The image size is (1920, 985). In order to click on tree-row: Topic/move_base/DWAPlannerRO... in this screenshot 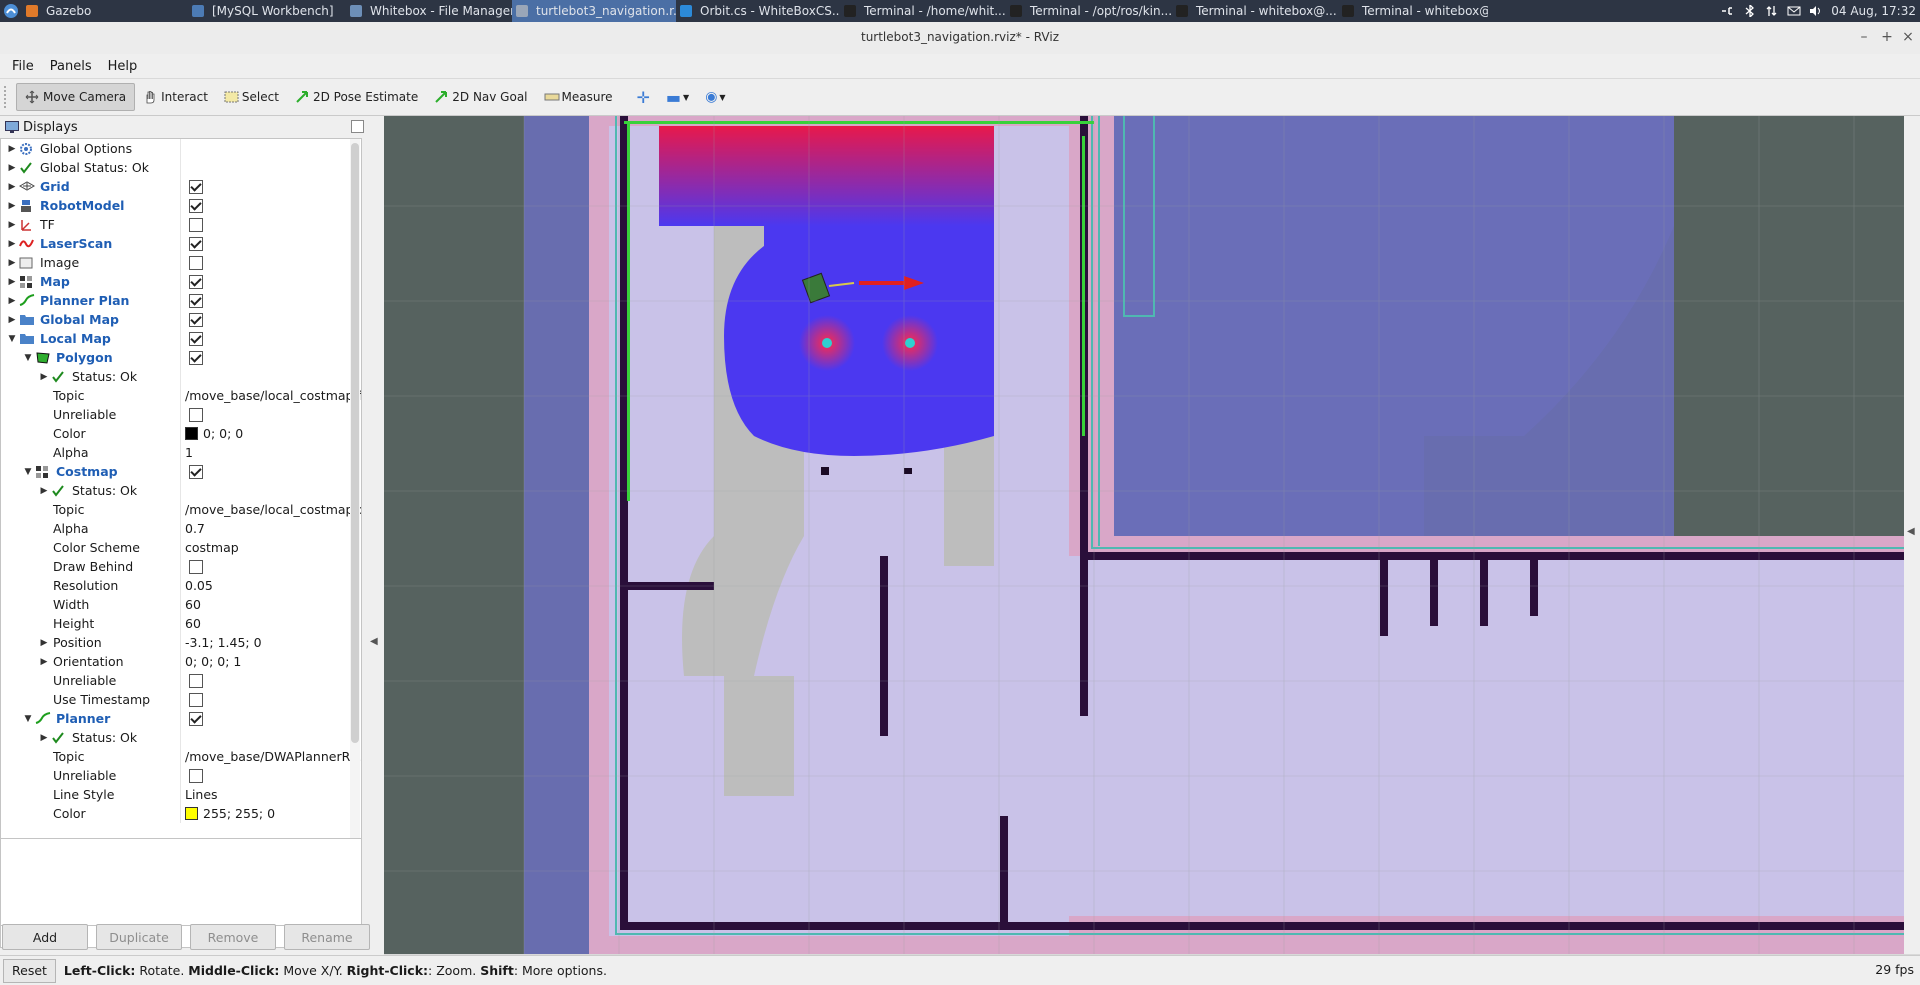, I will do `click(181, 756)`.